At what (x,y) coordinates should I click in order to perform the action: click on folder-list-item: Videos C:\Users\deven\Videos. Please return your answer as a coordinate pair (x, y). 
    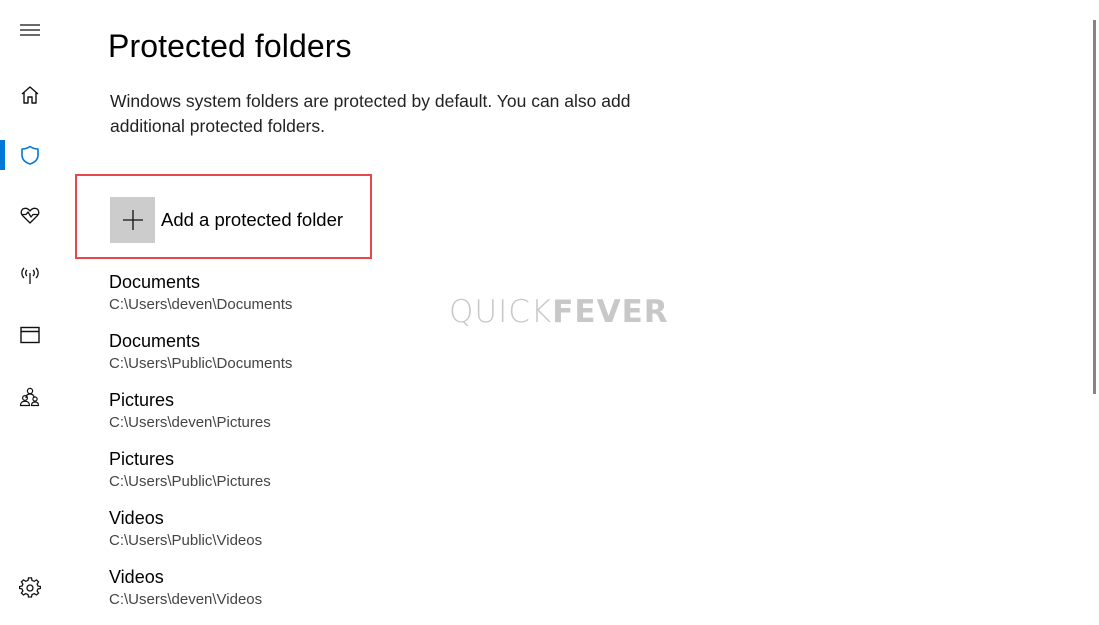
    Looking at the image, I should click on (200, 595).